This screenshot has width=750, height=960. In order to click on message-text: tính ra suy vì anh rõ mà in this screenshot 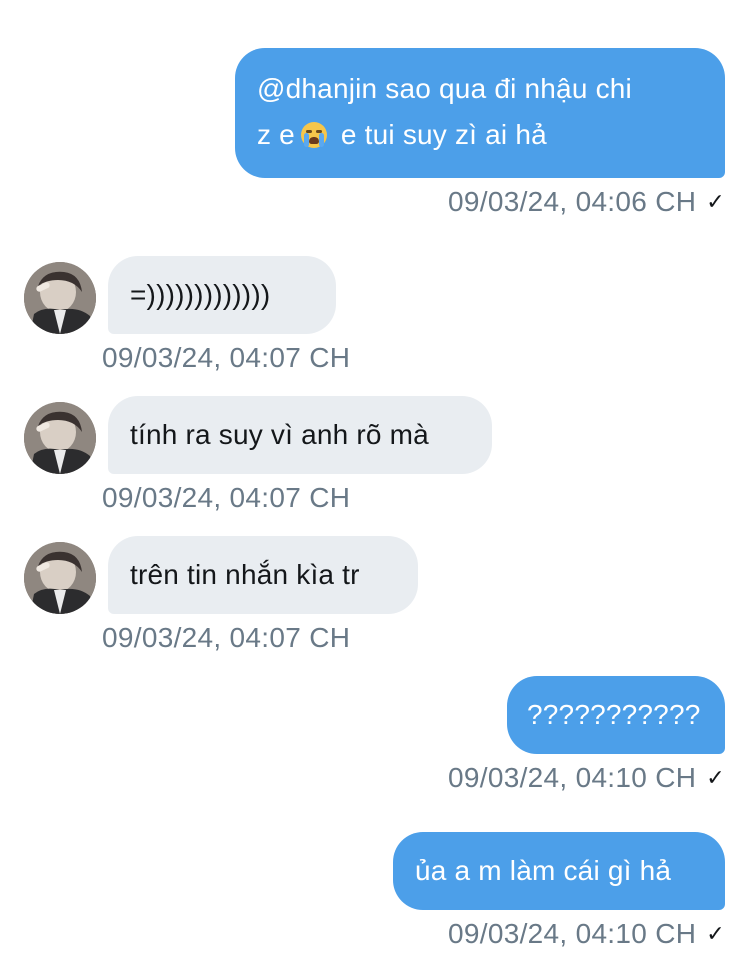, I will do `click(279, 434)`.